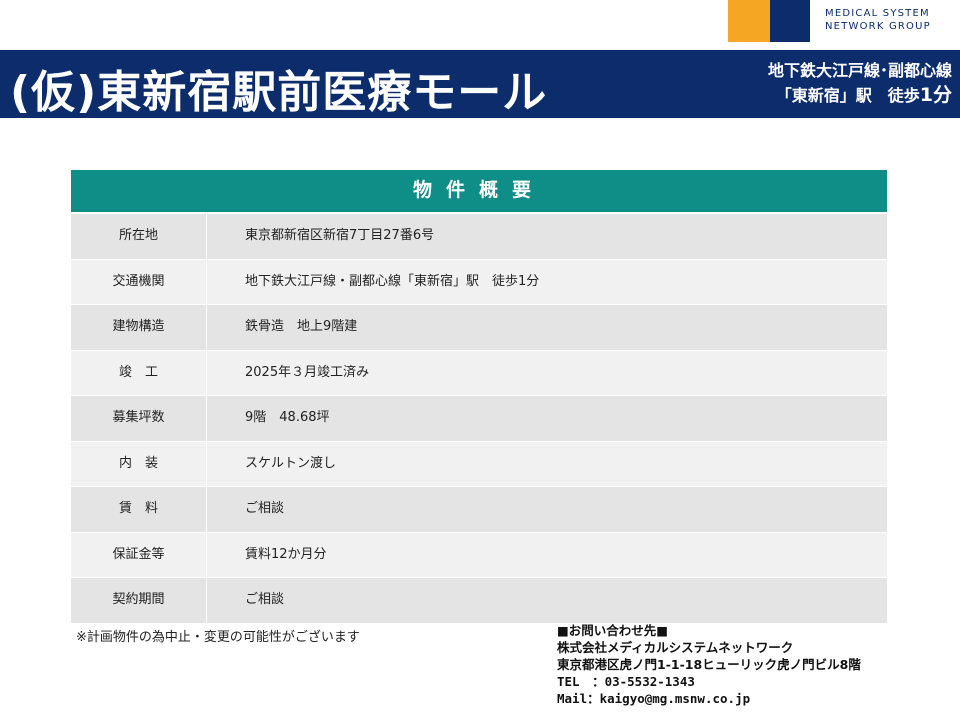 This screenshot has width=960, height=720. Describe the element at coordinates (547, 372) in the screenshot. I see `row-value: 2025年３月竣工済み` at that location.